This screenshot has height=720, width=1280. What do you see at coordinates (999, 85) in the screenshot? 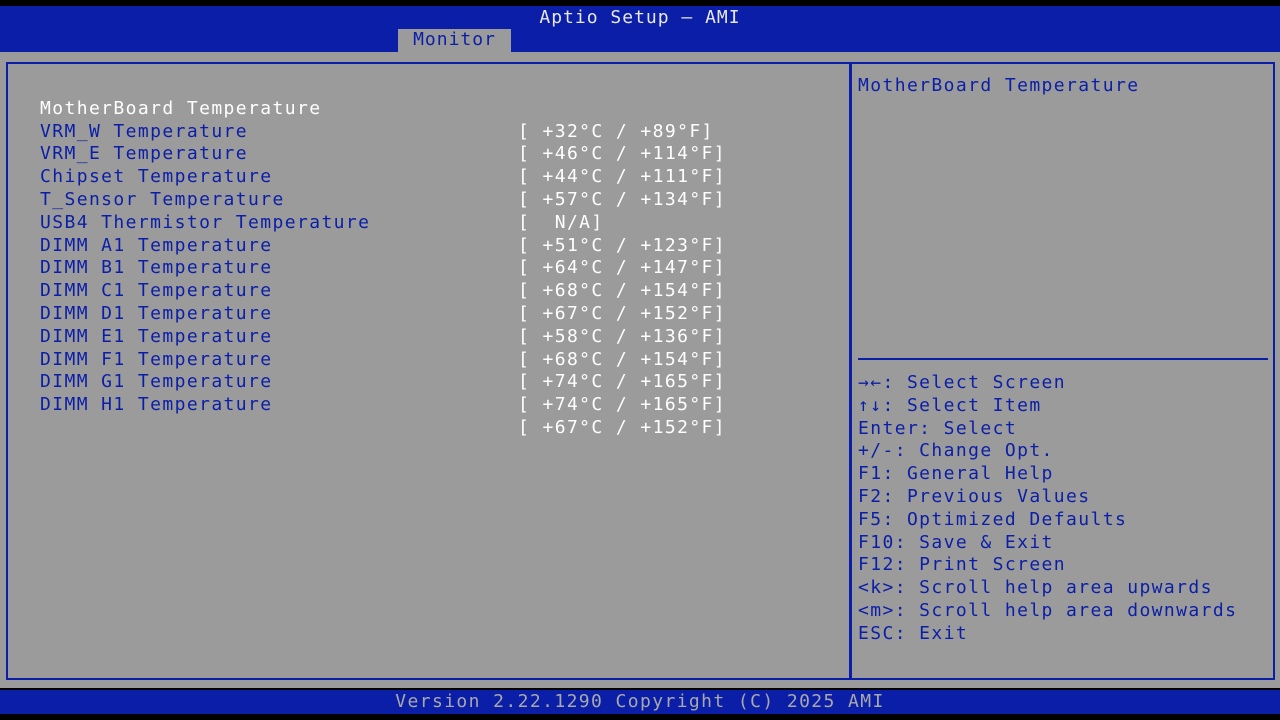
I see `help-title: MotherBoard Temperature` at bounding box center [999, 85].